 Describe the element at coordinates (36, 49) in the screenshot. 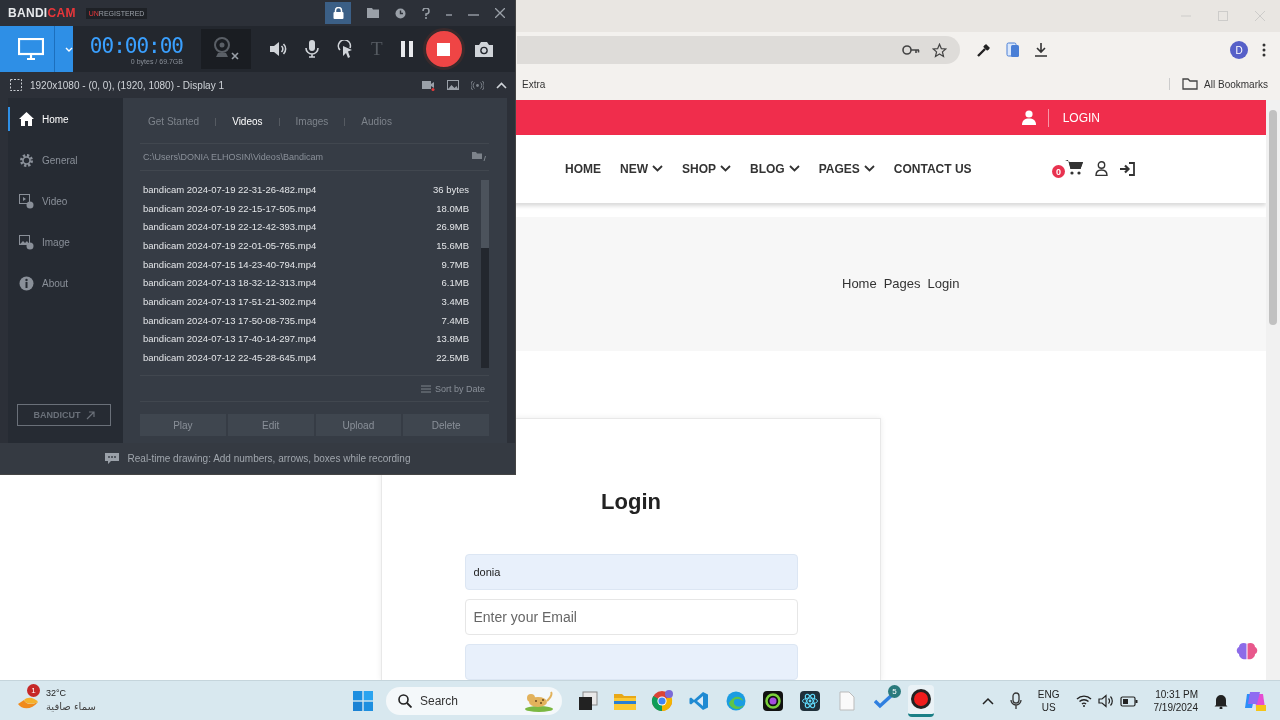

I see `screen-mode-button` at that location.